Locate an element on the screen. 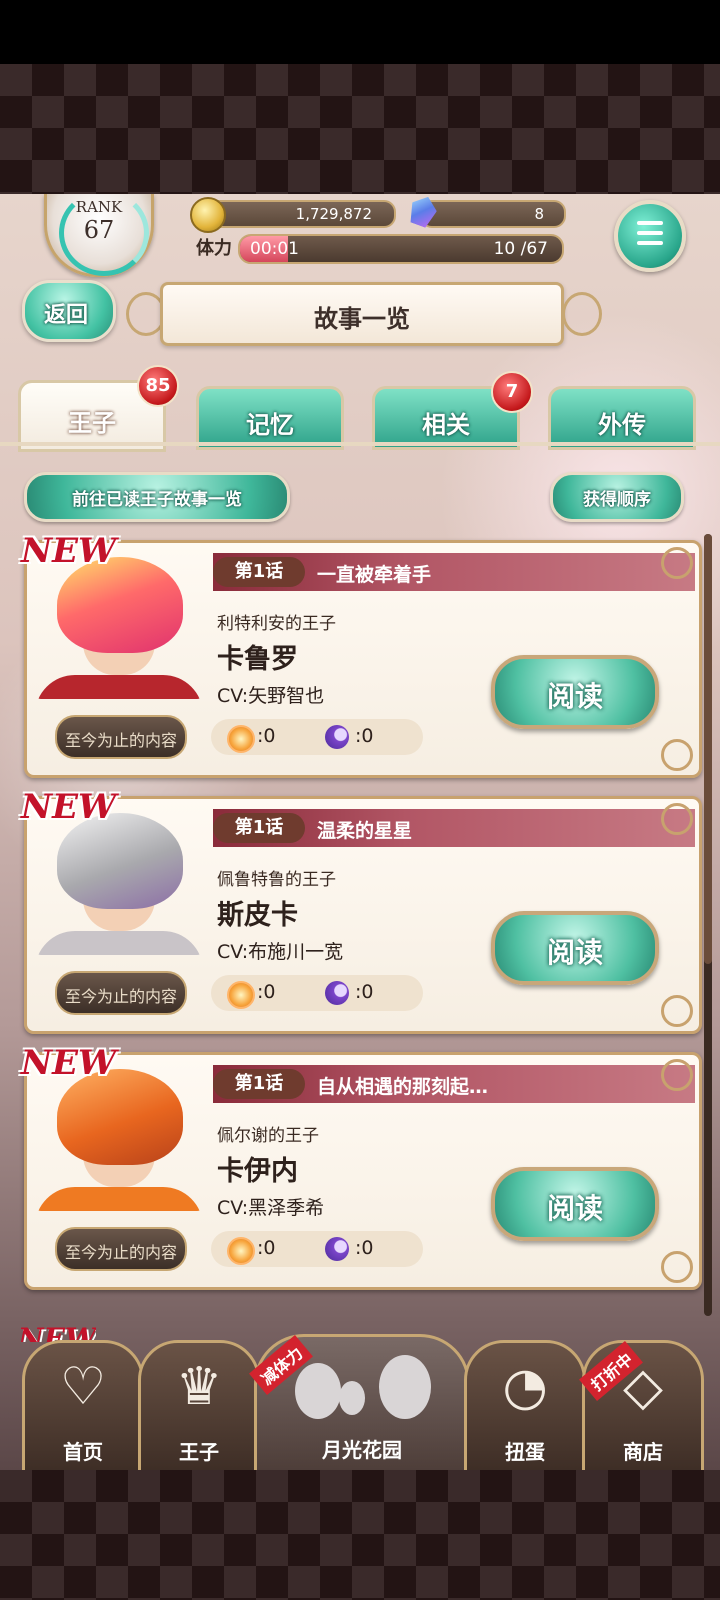  capsule-icon: ◔ is located at coordinates (525, 1387).